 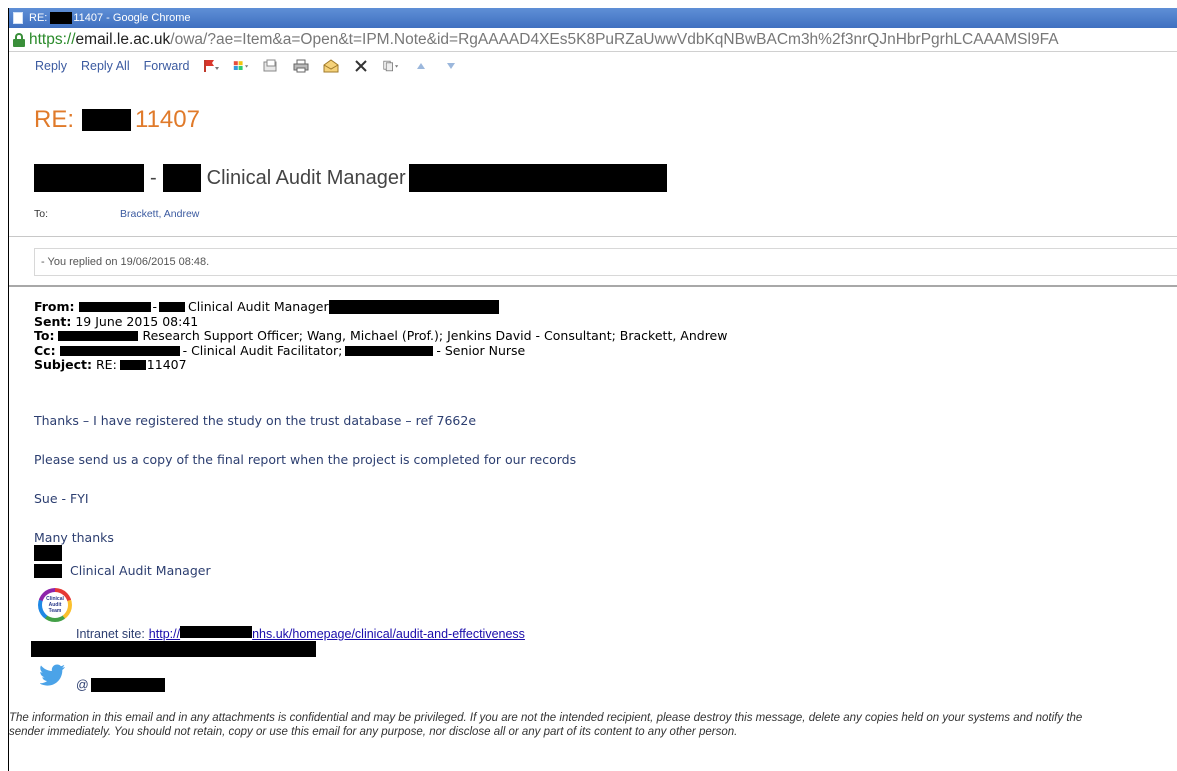 What do you see at coordinates (301, 66) in the screenshot?
I see `print-icon` at bounding box center [301, 66].